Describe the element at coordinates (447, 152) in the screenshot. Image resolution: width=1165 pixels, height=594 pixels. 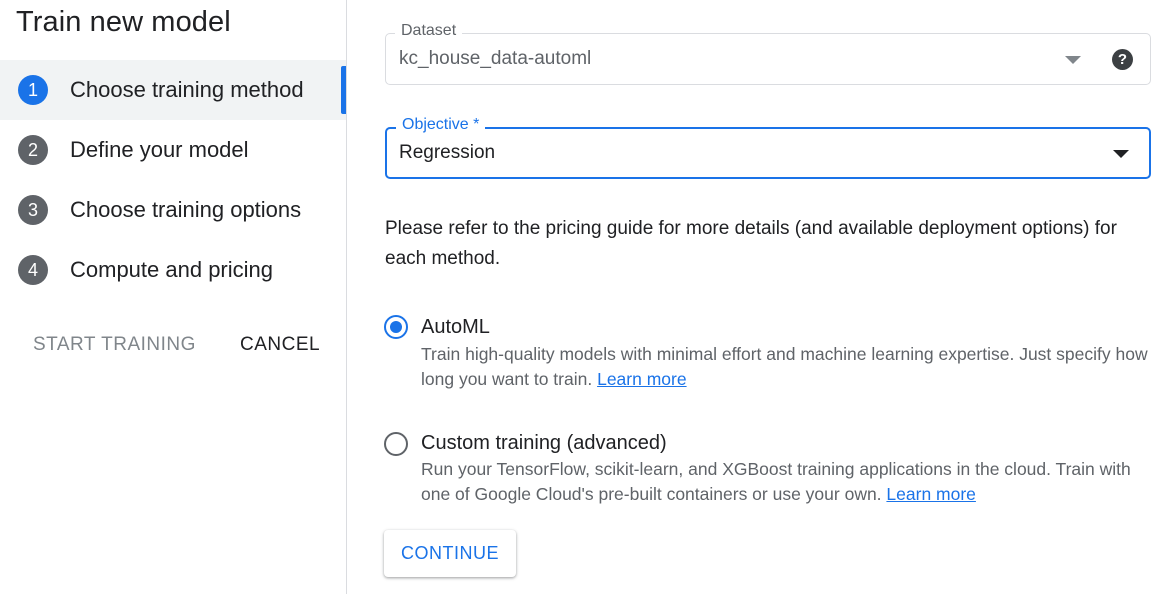
I see `objective-value: Regression` at that location.